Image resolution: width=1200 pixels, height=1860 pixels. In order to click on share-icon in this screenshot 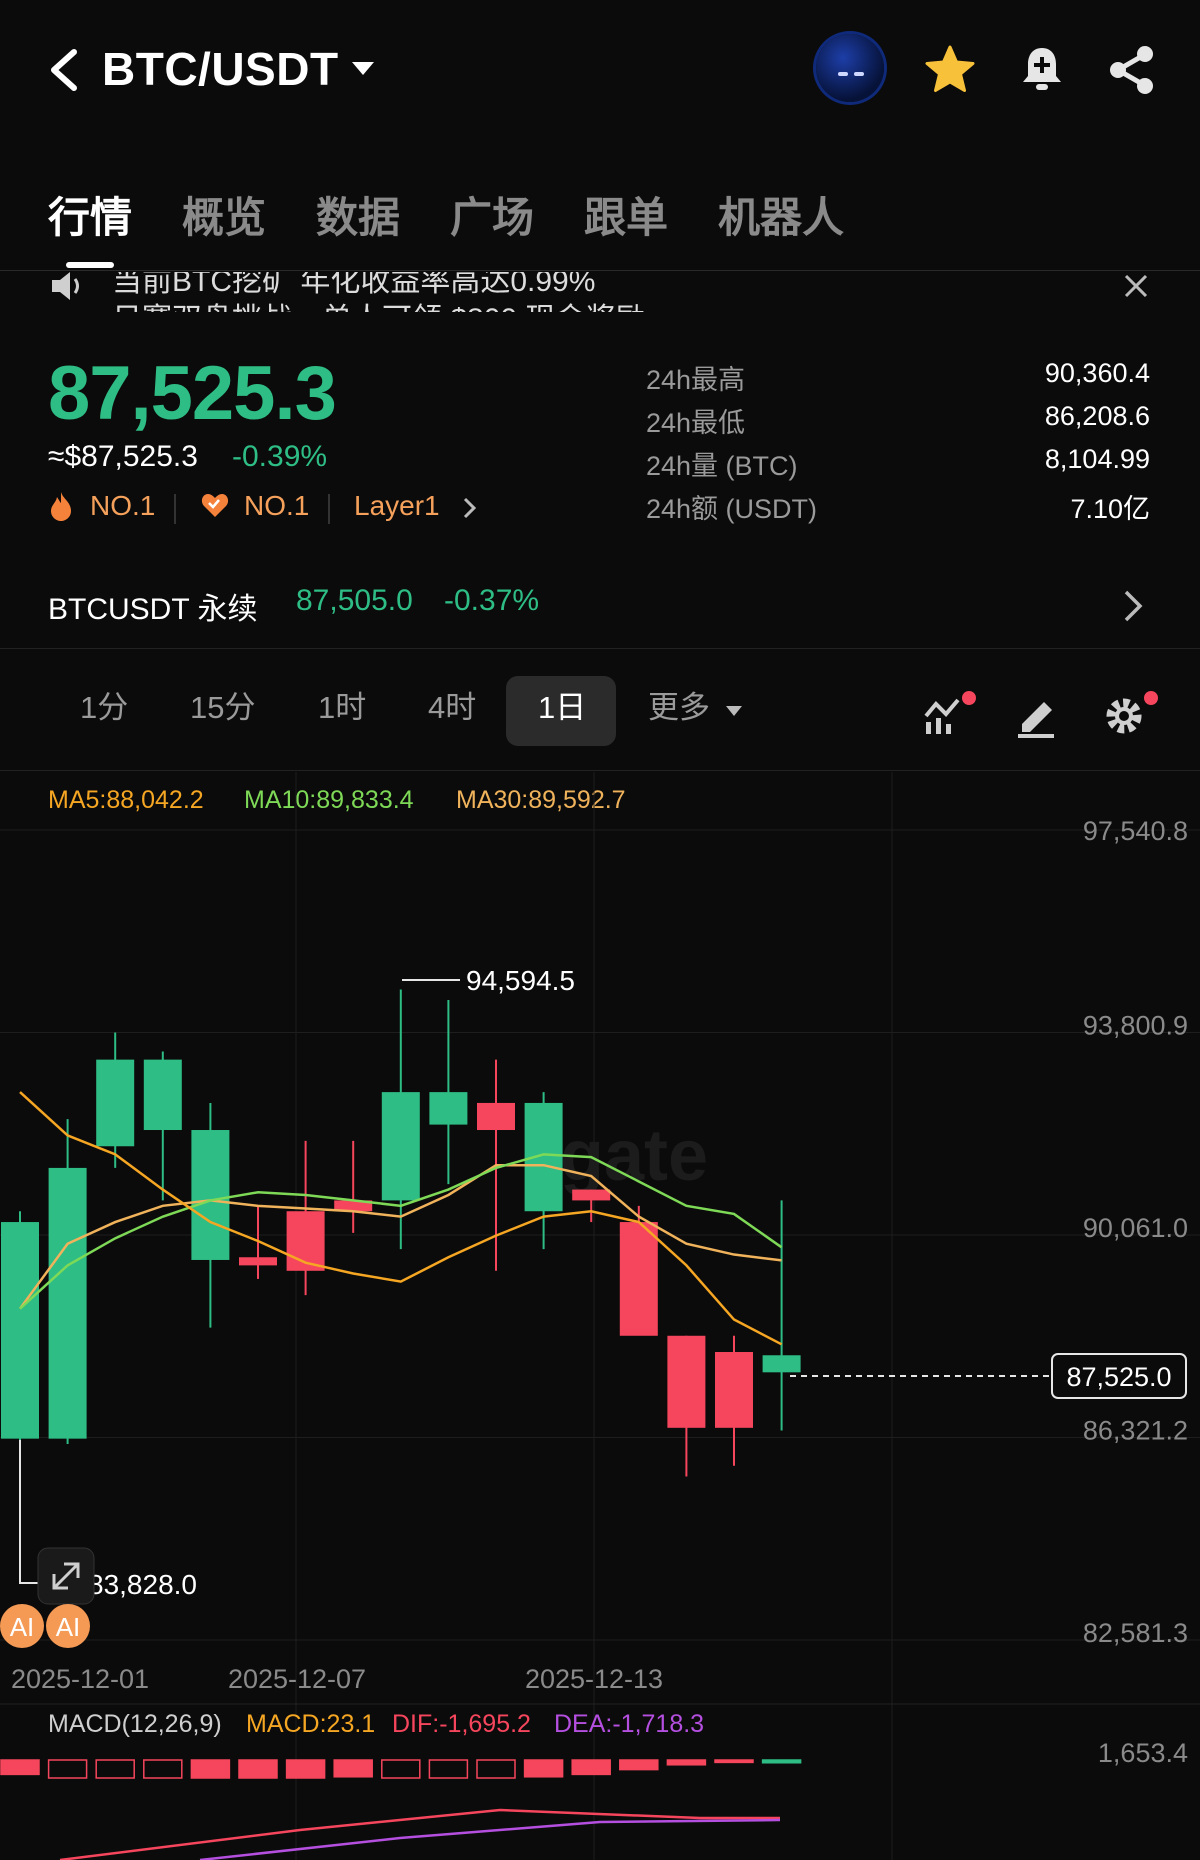, I will do `click(1132, 70)`.